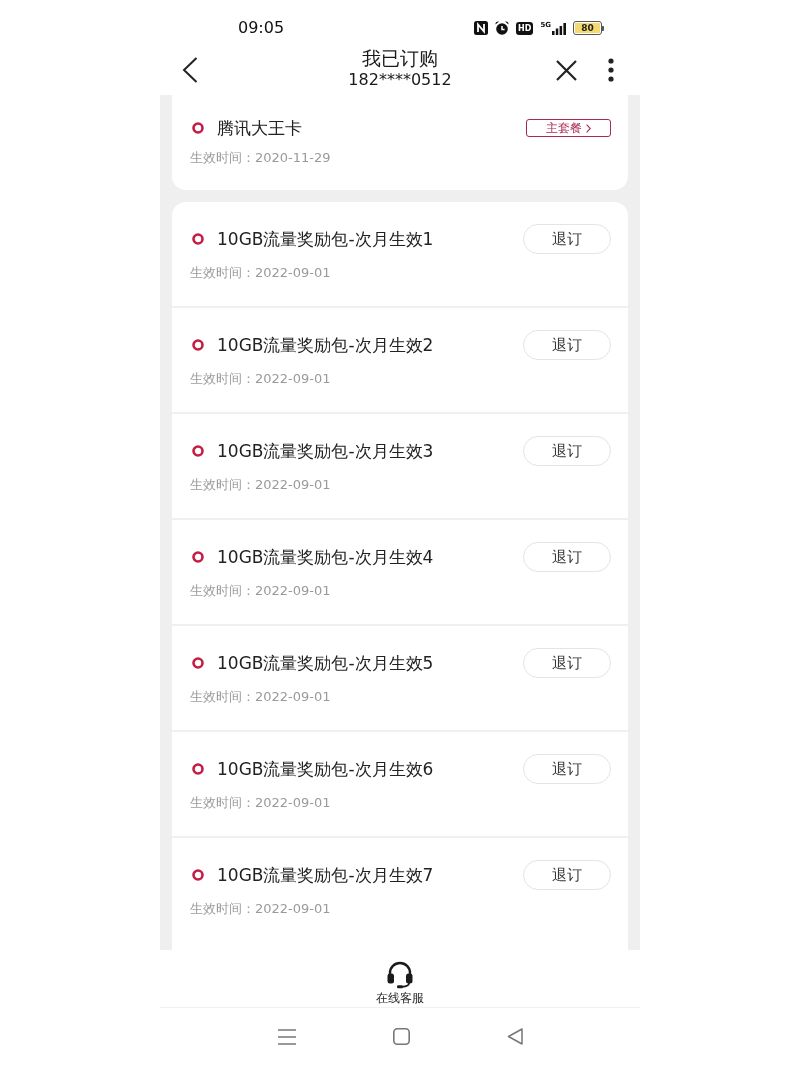 This screenshot has height=1067, width=800. What do you see at coordinates (525, 28) in the screenshot?
I see `hd-indicator: HD` at bounding box center [525, 28].